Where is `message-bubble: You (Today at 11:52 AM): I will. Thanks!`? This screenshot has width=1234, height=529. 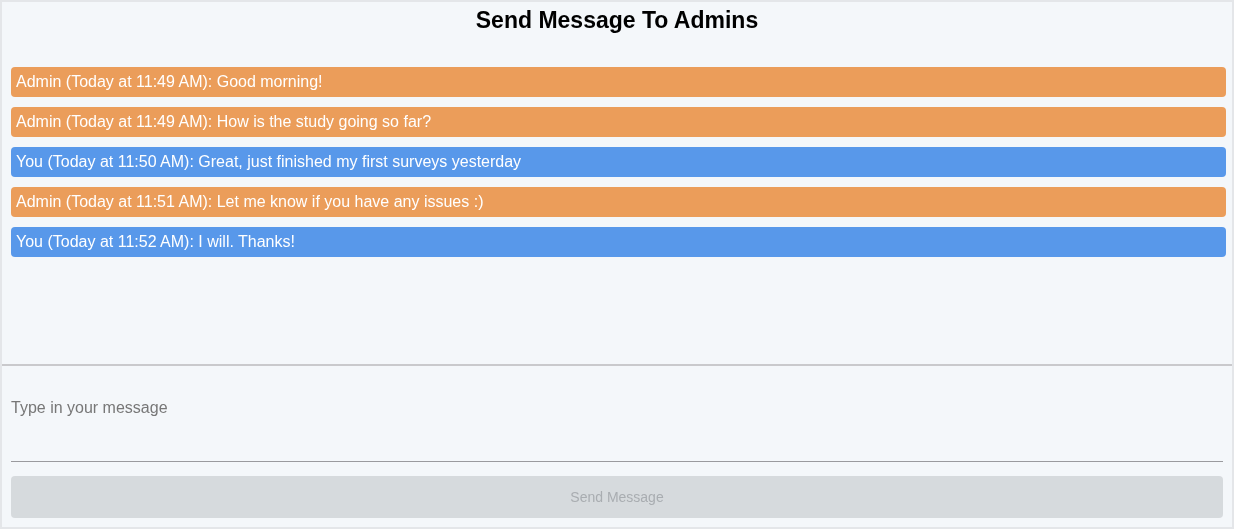
message-bubble: You (Today at 11:52 AM): I will. Thanks! is located at coordinates (618, 242).